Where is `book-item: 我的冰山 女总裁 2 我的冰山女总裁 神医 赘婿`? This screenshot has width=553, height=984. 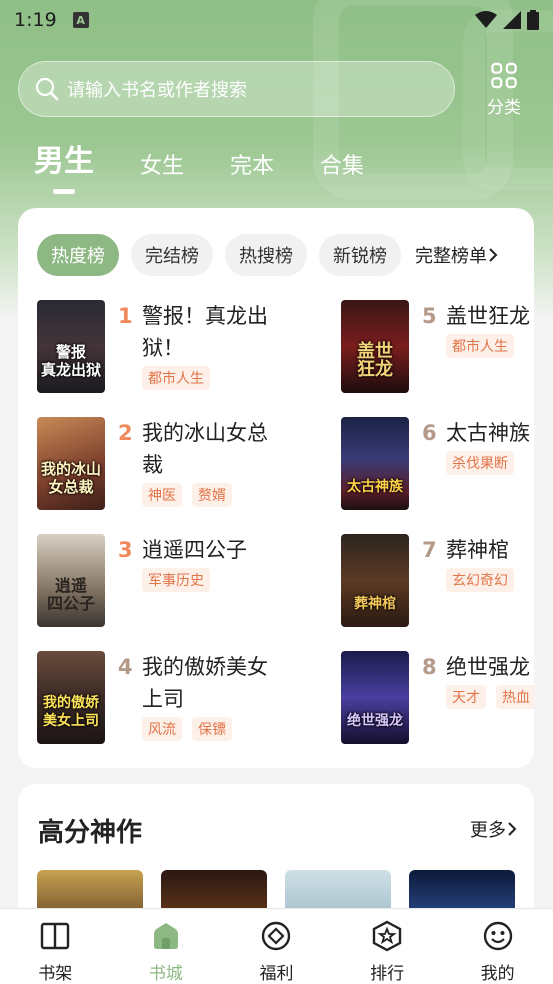 book-item: 我的冰山 女总裁 2 我的冰山女总裁 神医 赘婿 is located at coordinates (157, 464).